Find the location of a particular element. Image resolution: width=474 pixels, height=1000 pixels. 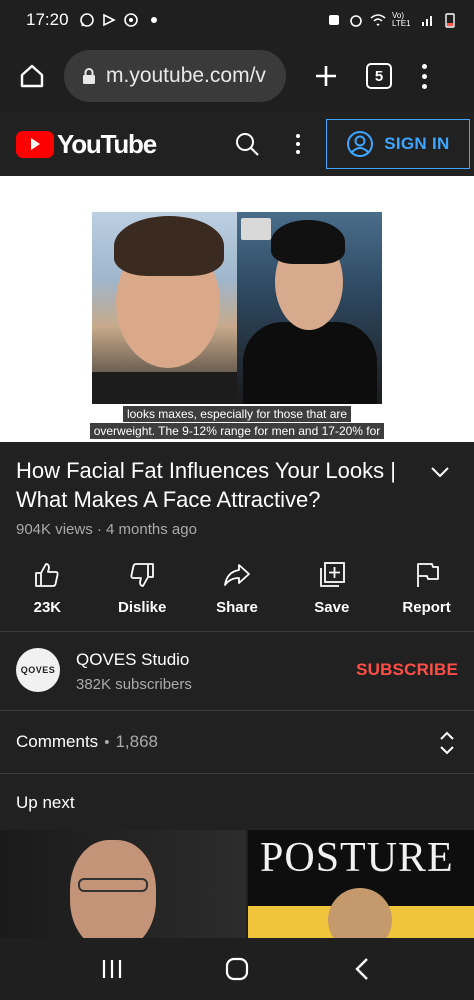

thumbnail-text: POSTURE is located at coordinates (357, 858).